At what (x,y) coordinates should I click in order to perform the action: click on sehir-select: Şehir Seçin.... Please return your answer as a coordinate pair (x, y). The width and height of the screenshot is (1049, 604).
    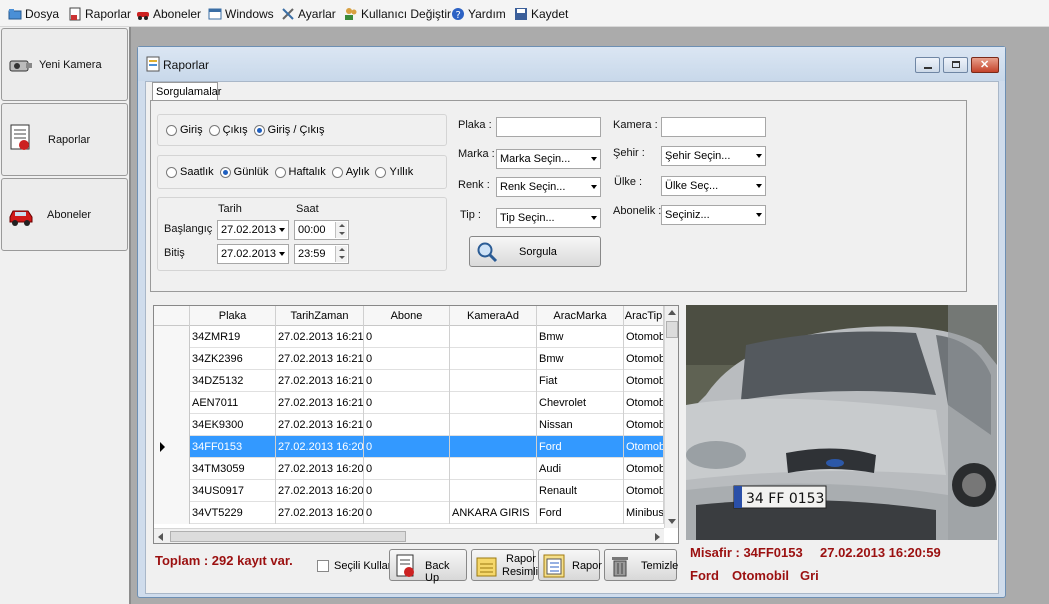
    Looking at the image, I should click on (713, 156).